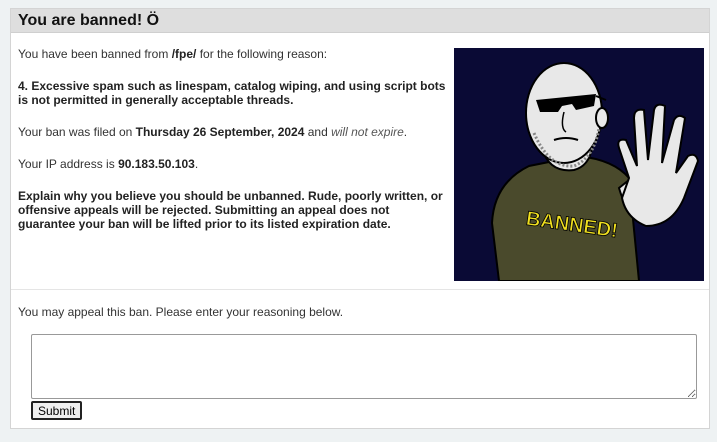 The width and height of the screenshot is (717, 442). What do you see at coordinates (360, 289) in the screenshot?
I see `section-divider` at bounding box center [360, 289].